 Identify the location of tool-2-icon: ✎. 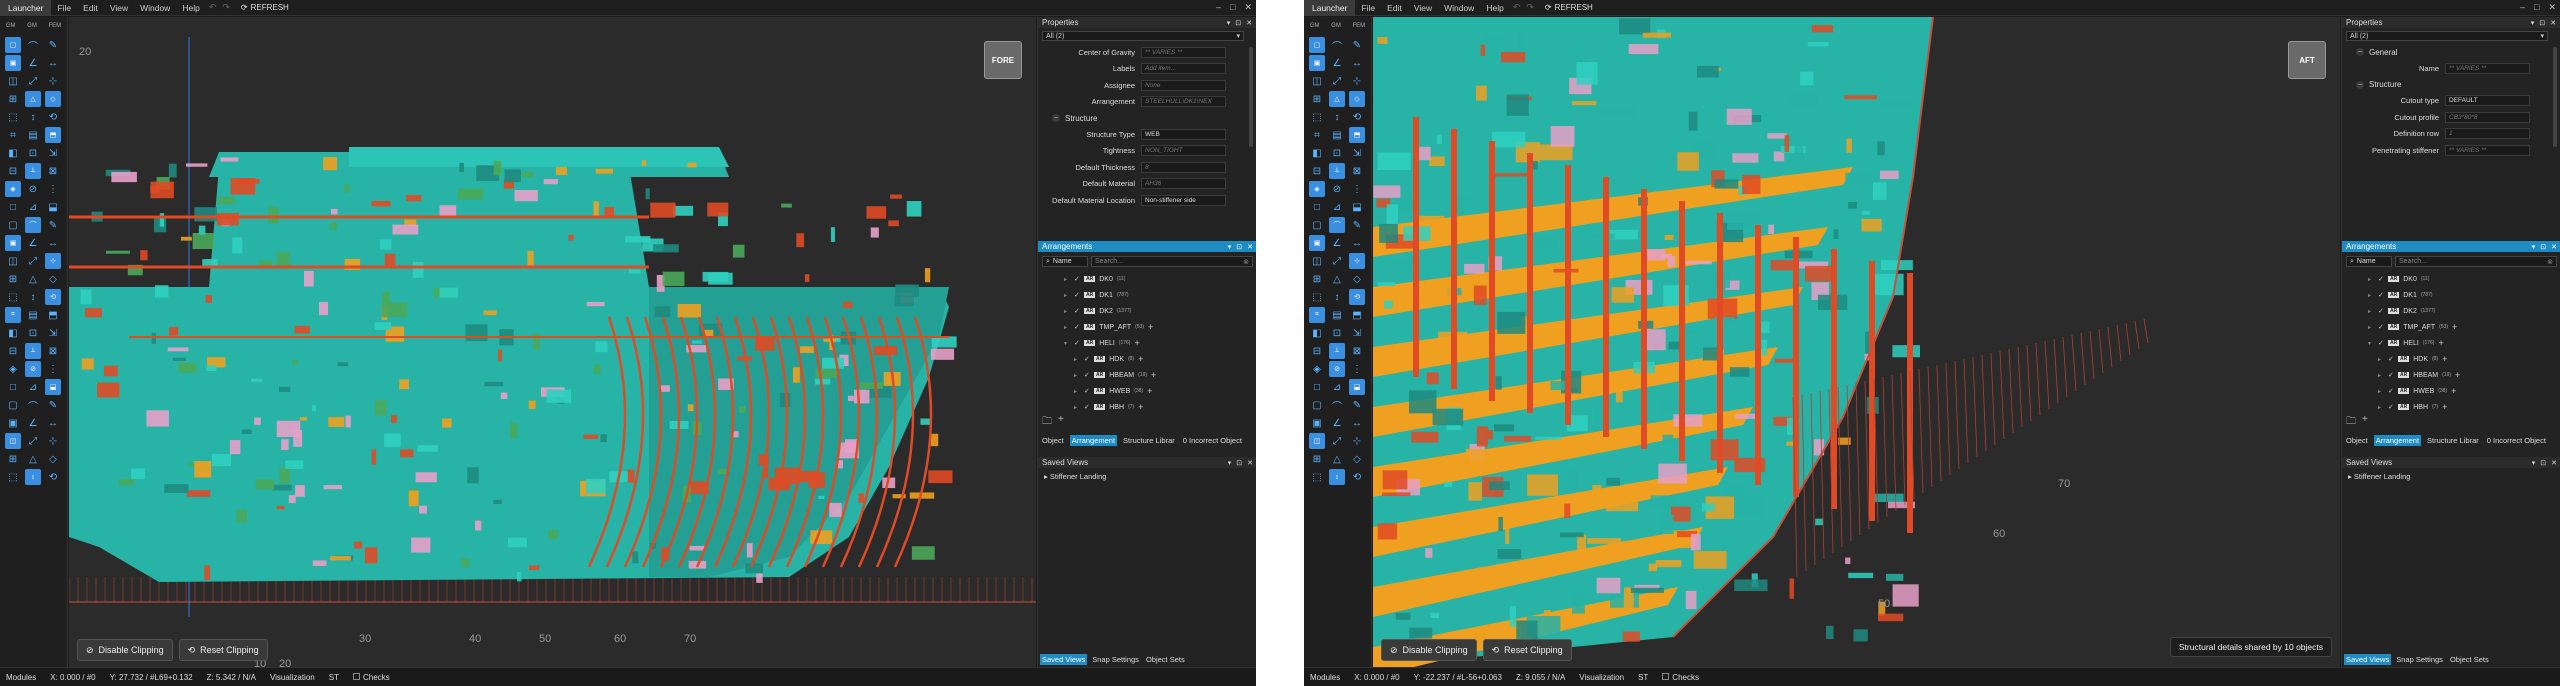
(1357, 45).